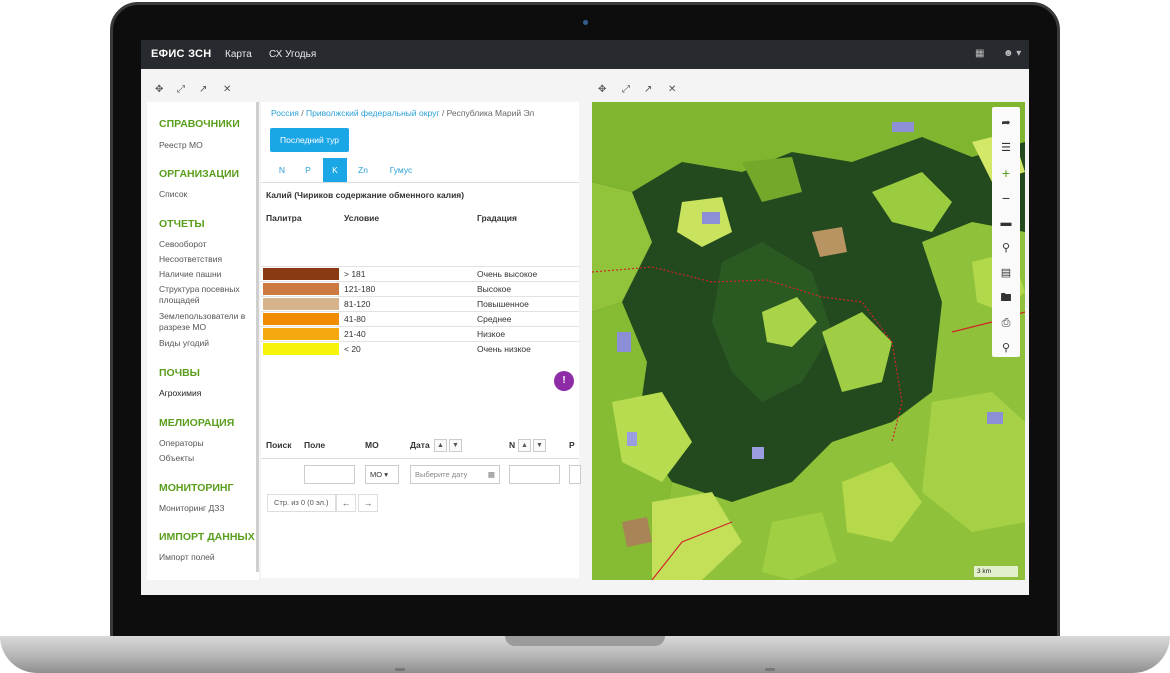 The height and width of the screenshot is (673, 1170). Describe the element at coordinates (420, 303) in the screenshot. I see `legend-row: 81-120 Повышенное` at that location.